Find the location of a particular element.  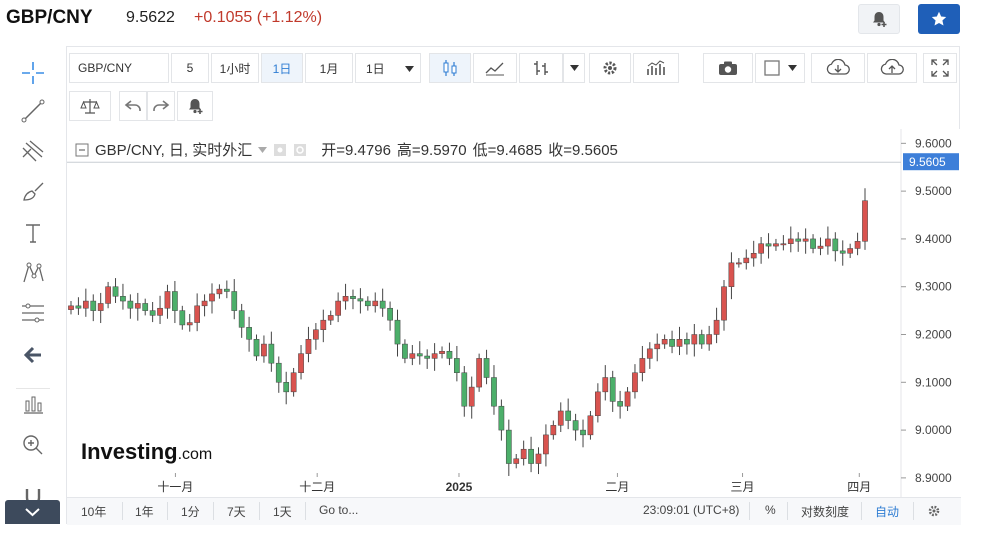

log-scale-toggle: 对数刻度 is located at coordinates (825, 511).